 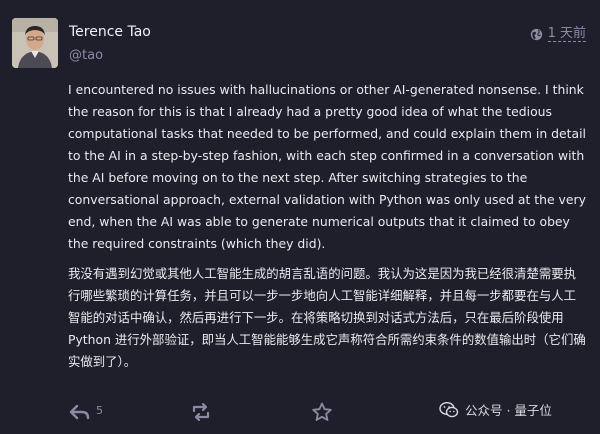 What do you see at coordinates (99, 410) in the screenshot?
I see `reply-count: 5` at bounding box center [99, 410].